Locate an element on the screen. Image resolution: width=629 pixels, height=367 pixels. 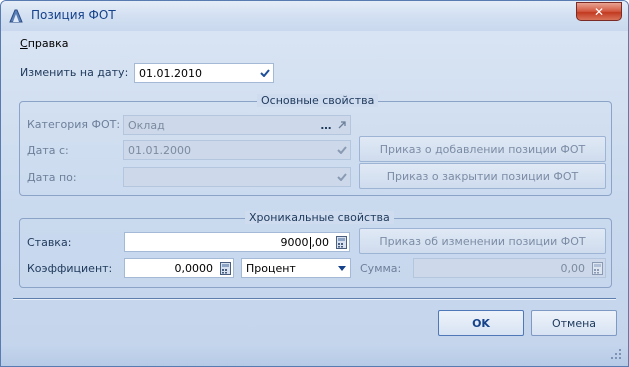
status-bar is located at coordinates (314, 354).